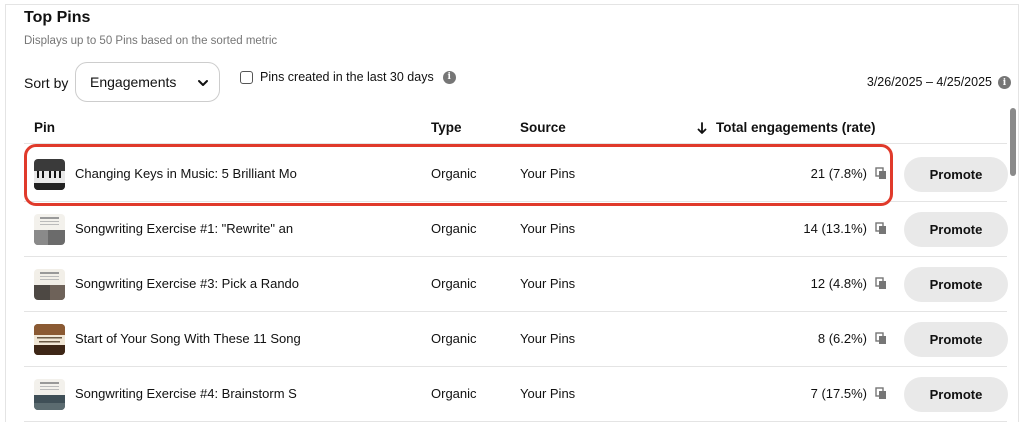 Image resolution: width=1024 pixels, height=422 pixels. Describe the element at coordinates (835, 228) in the screenshot. I see `pin-engagements: 14 (13.1%)` at that location.